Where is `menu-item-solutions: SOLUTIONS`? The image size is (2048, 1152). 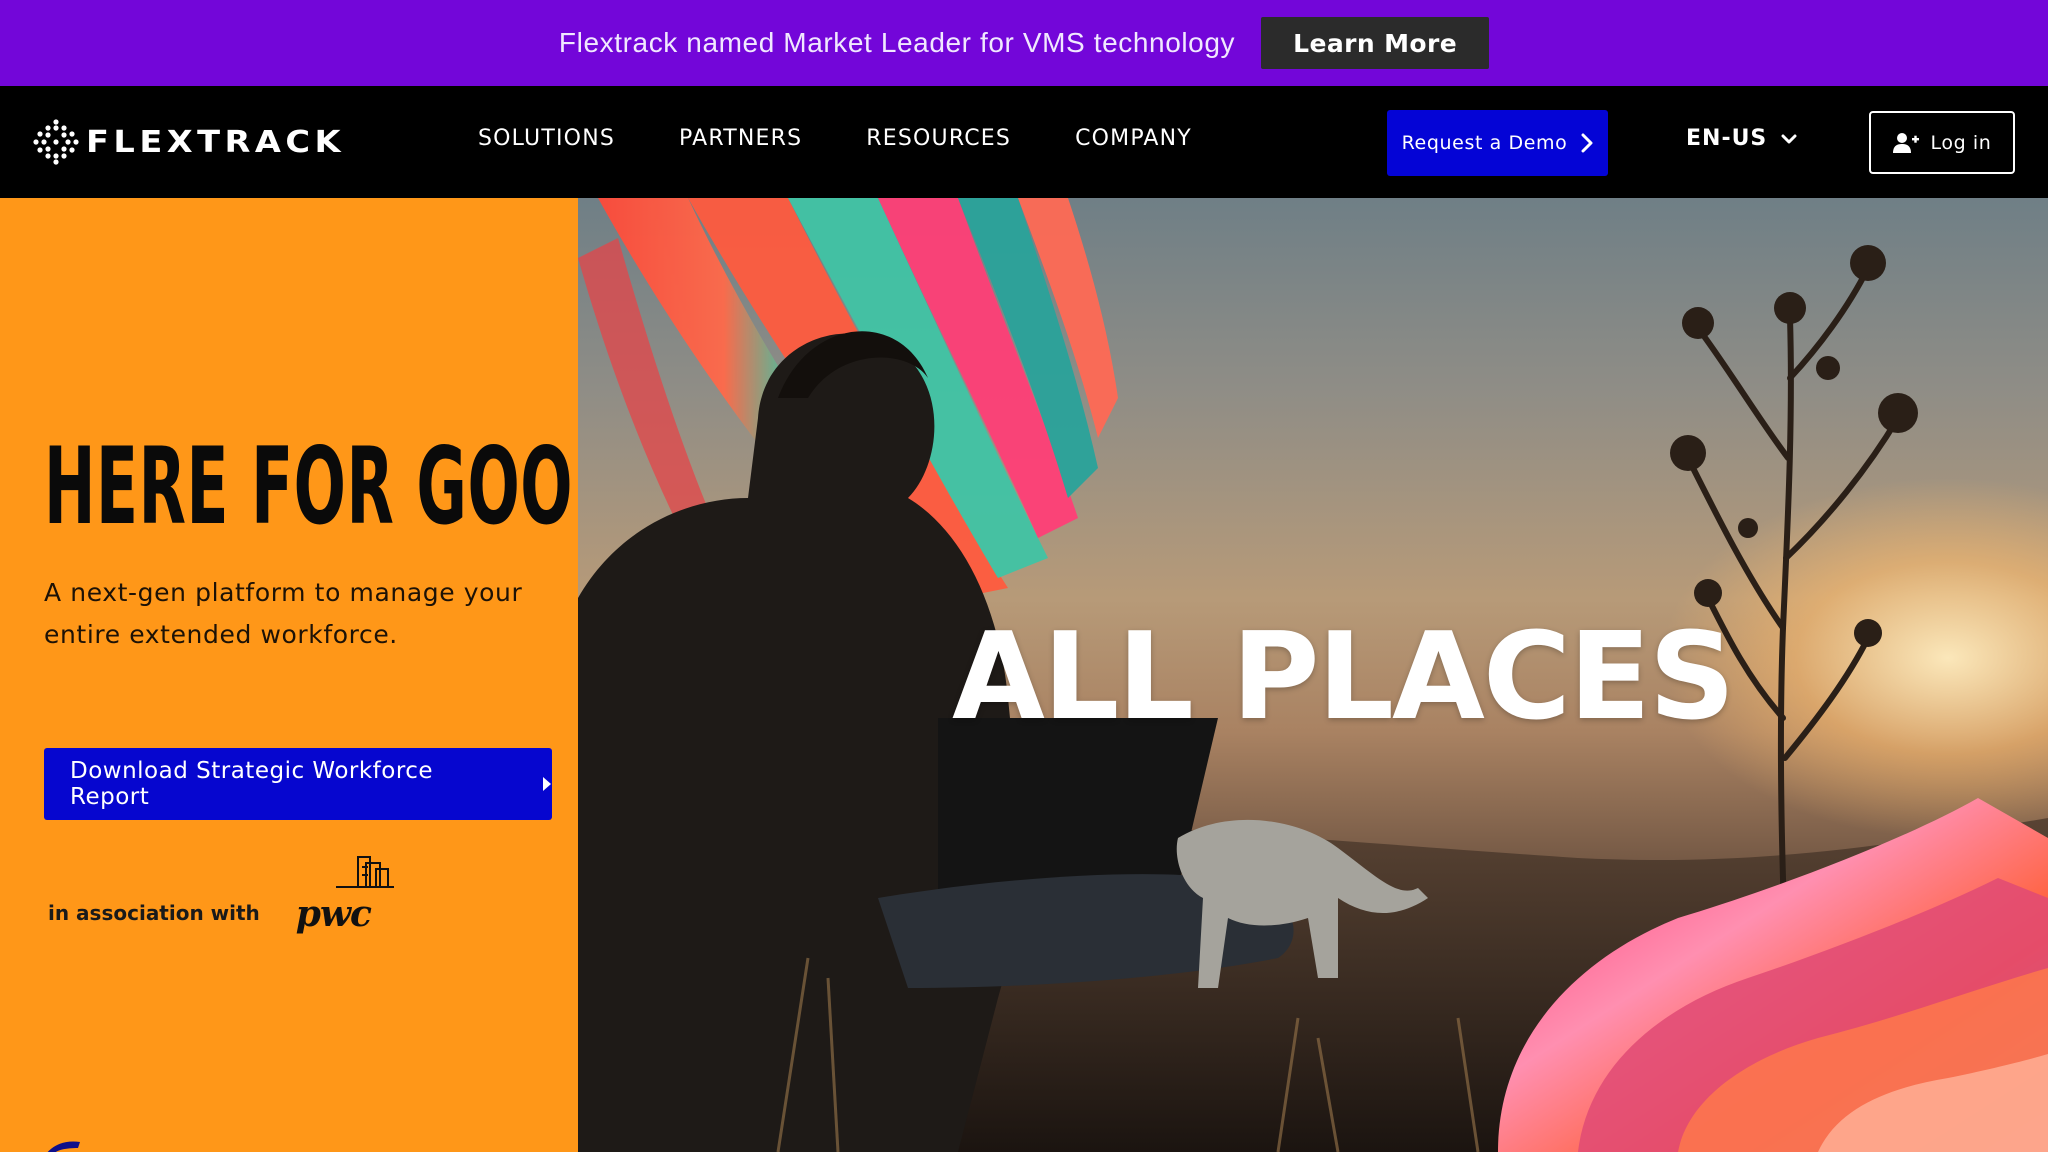 menu-item-solutions: SOLUTIONS is located at coordinates (546, 138).